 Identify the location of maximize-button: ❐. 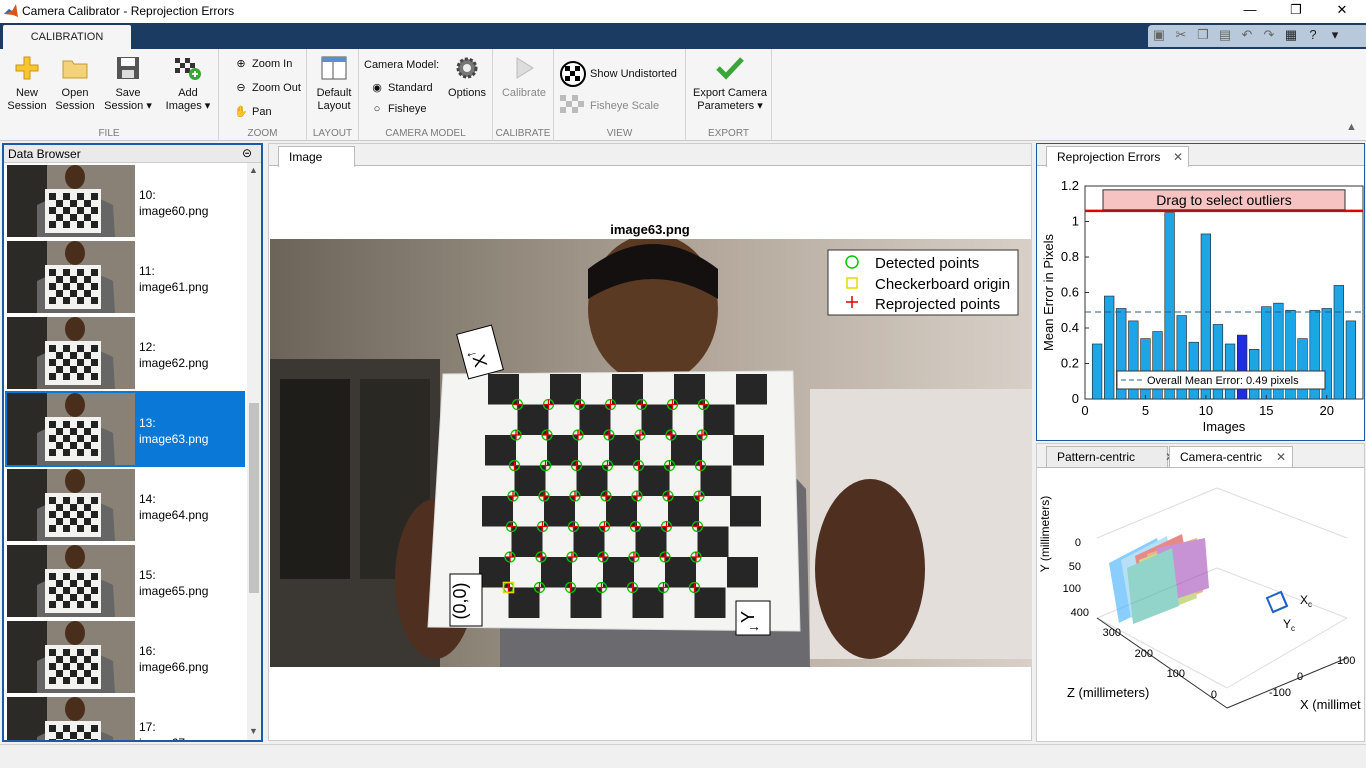
(1296, 11).